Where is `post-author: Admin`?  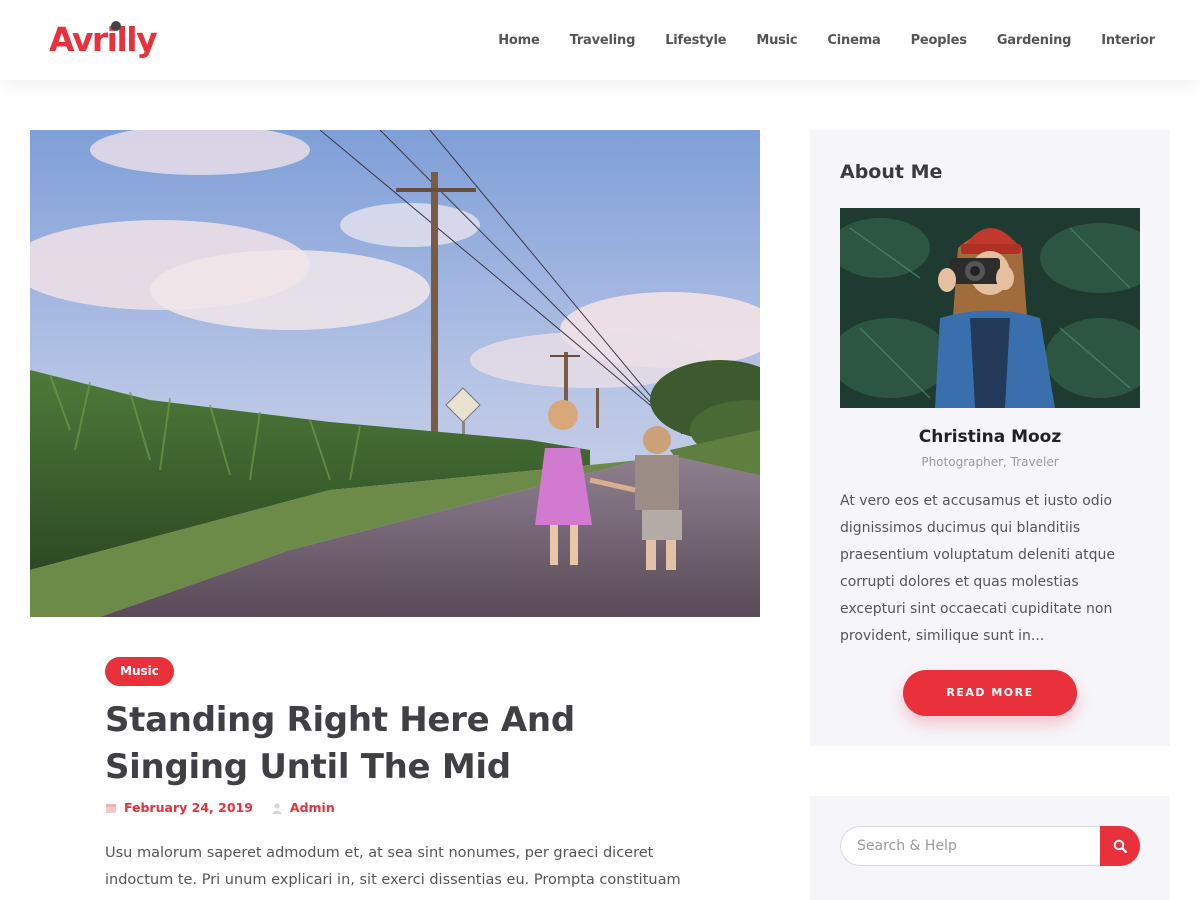 post-author: Admin is located at coordinates (303, 807).